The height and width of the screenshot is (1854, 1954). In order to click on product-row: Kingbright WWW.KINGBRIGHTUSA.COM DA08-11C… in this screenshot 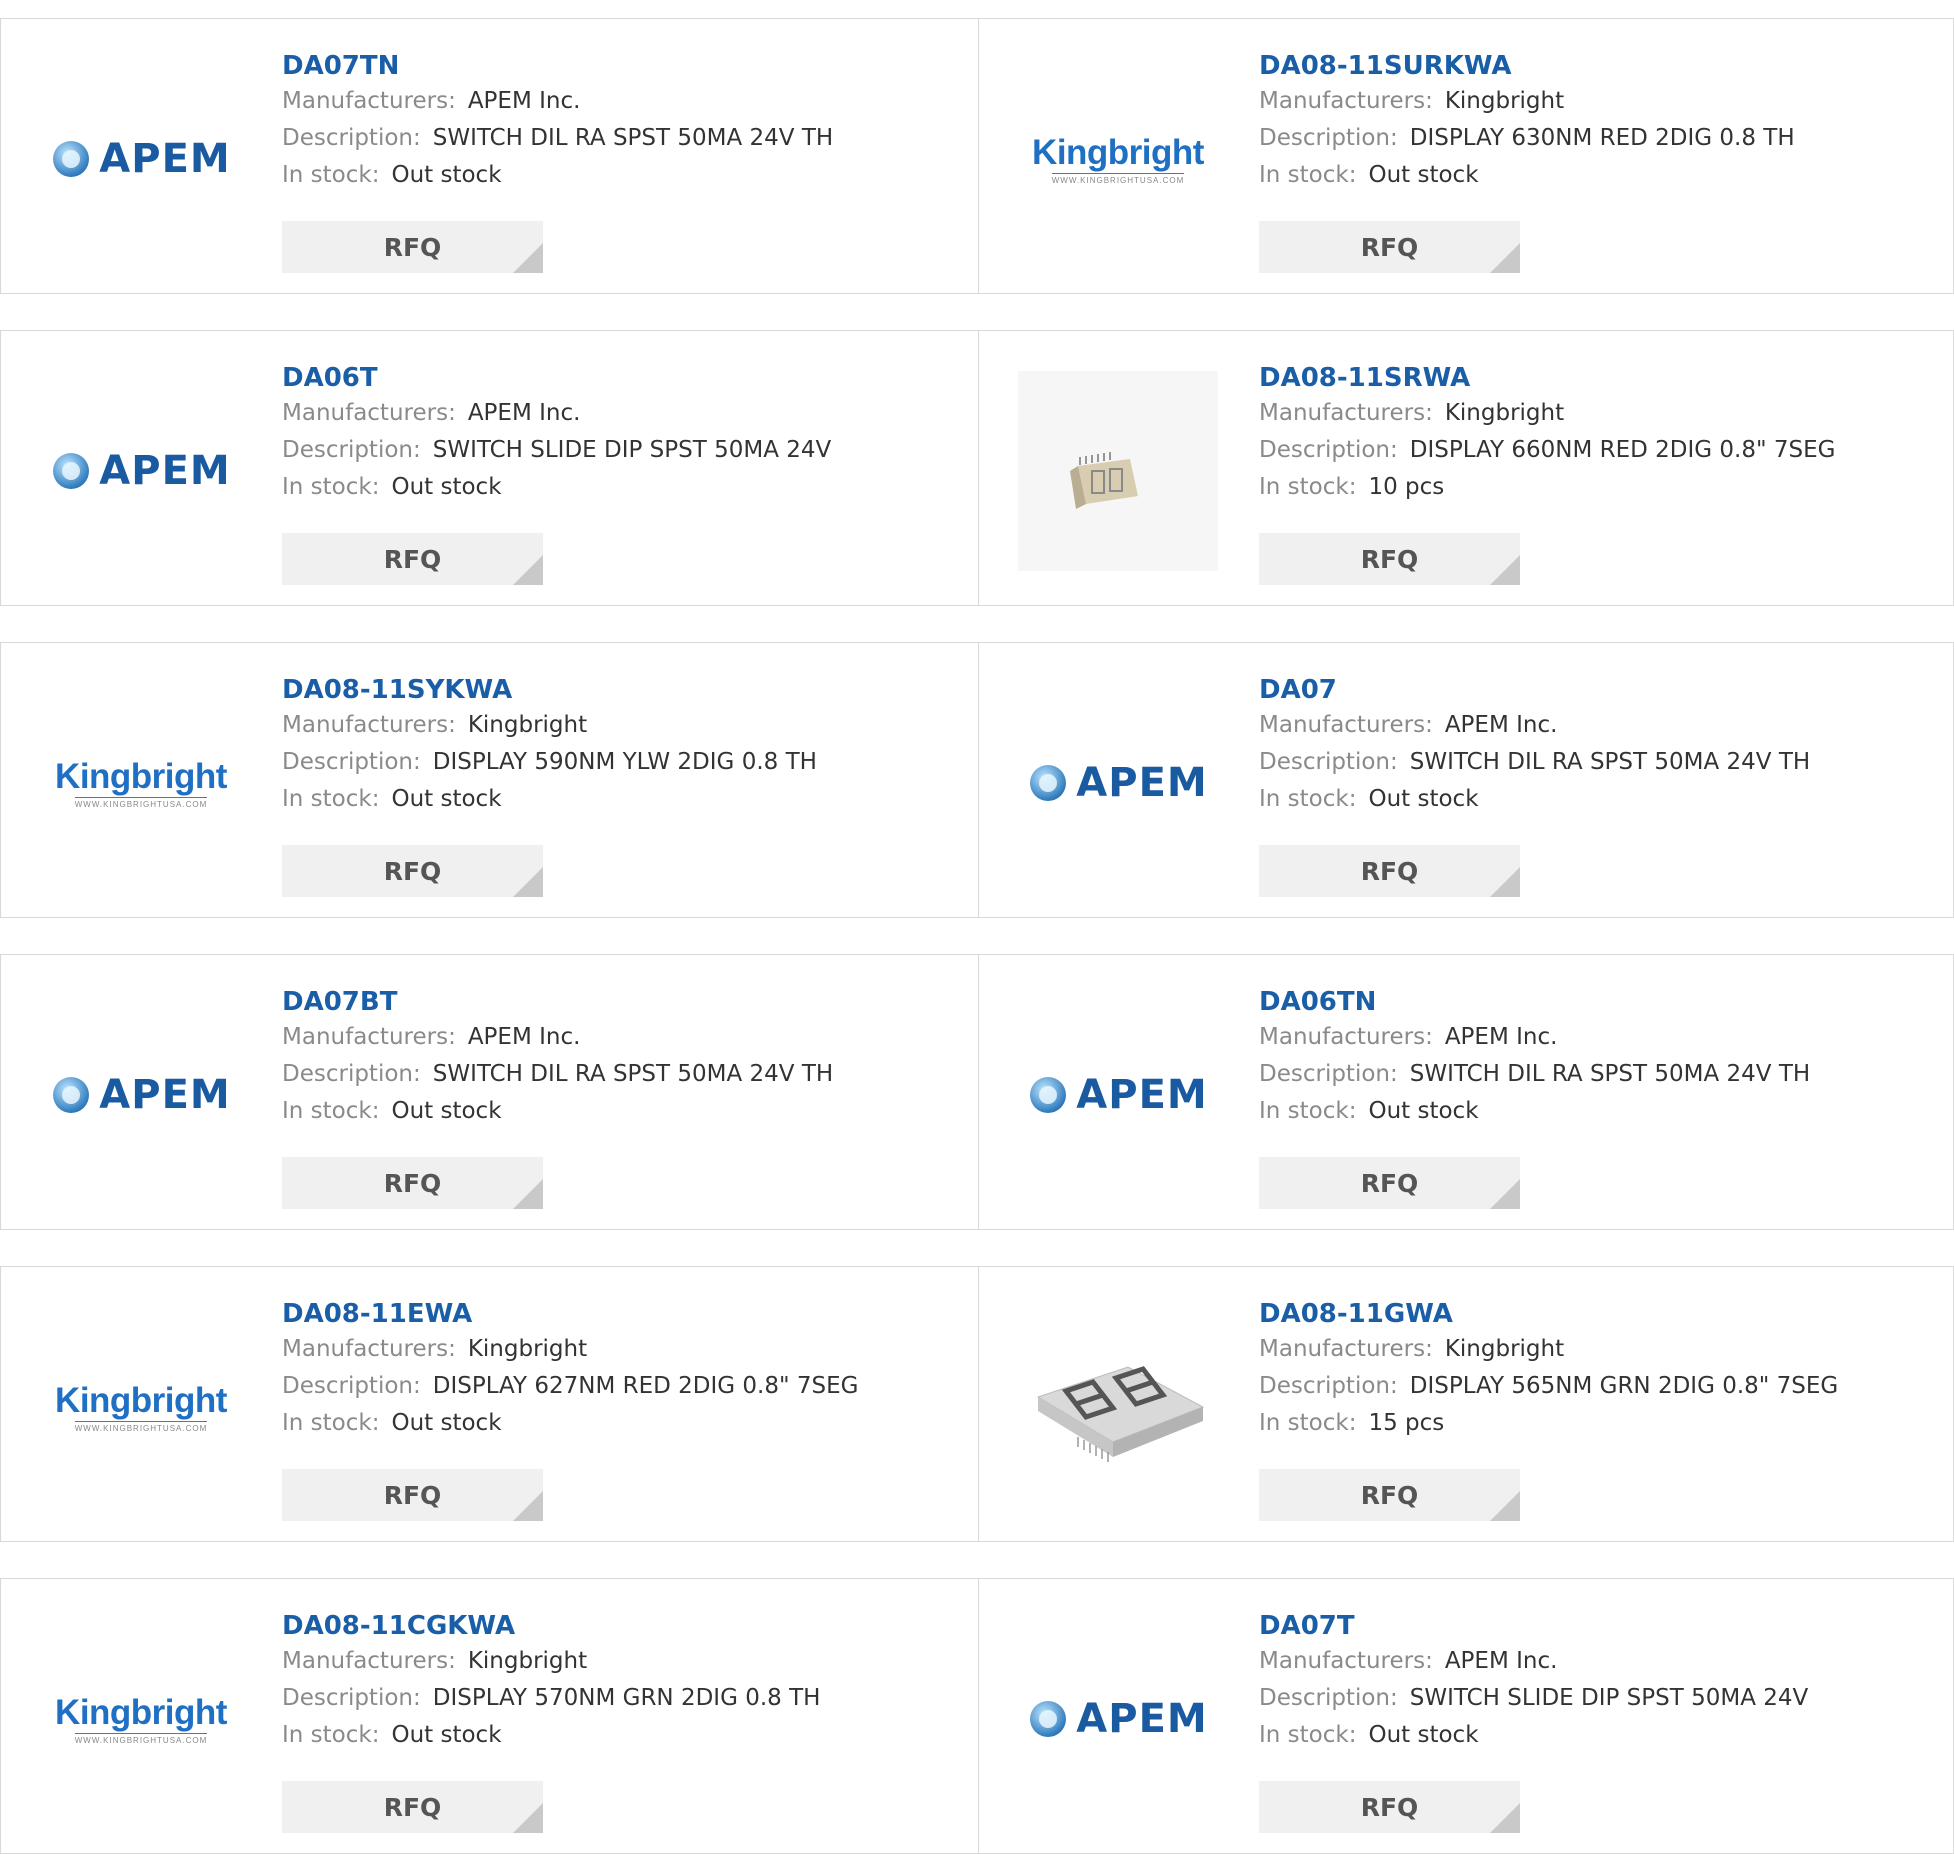, I will do `click(977, 1716)`.